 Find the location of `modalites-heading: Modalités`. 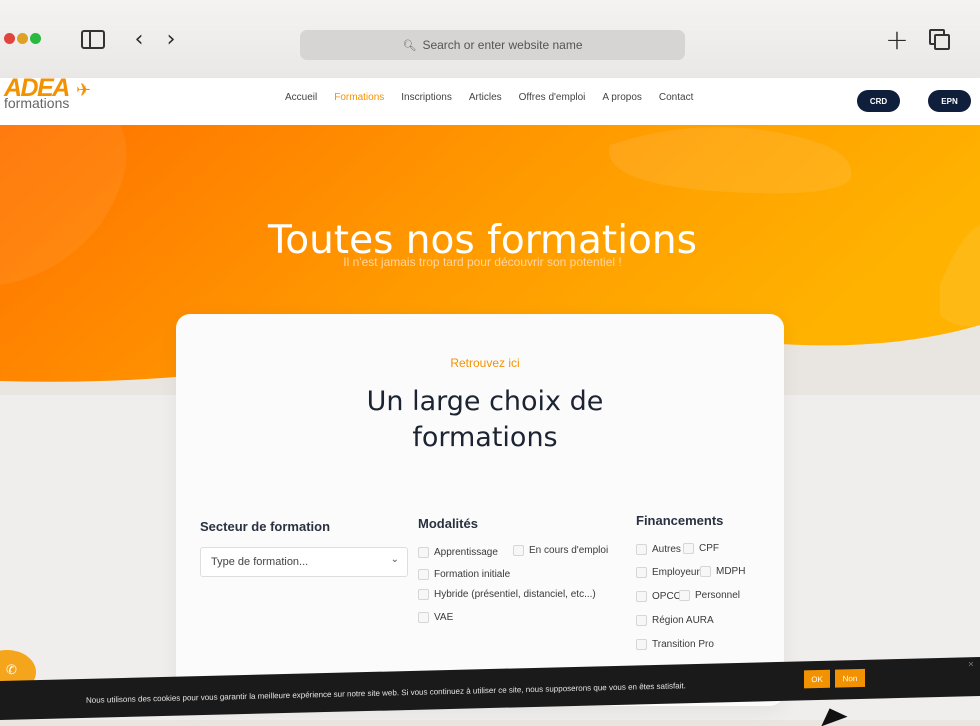

modalites-heading: Modalités is located at coordinates (448, 523).